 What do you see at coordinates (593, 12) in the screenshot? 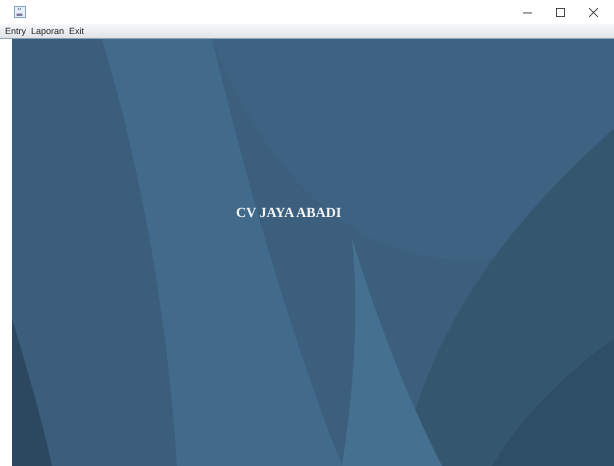
I see `close-icon` at bounding box center [593, 12].